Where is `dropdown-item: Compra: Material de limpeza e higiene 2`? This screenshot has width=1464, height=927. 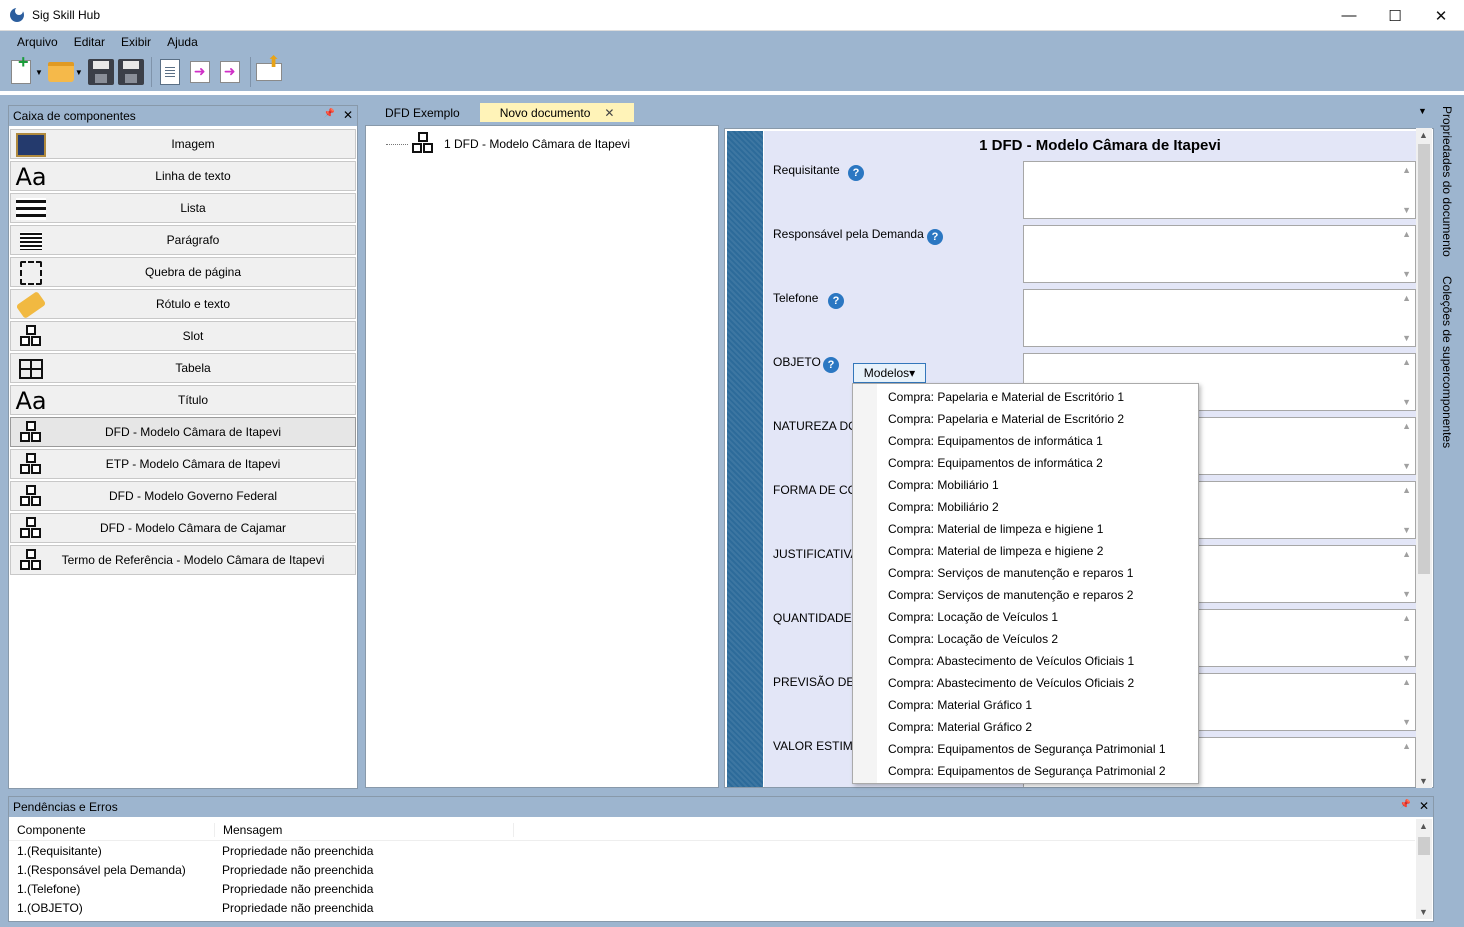
dropdown-item: Compra: Material de limpeza e higiene 2 is located at coordinates (1025, 551).